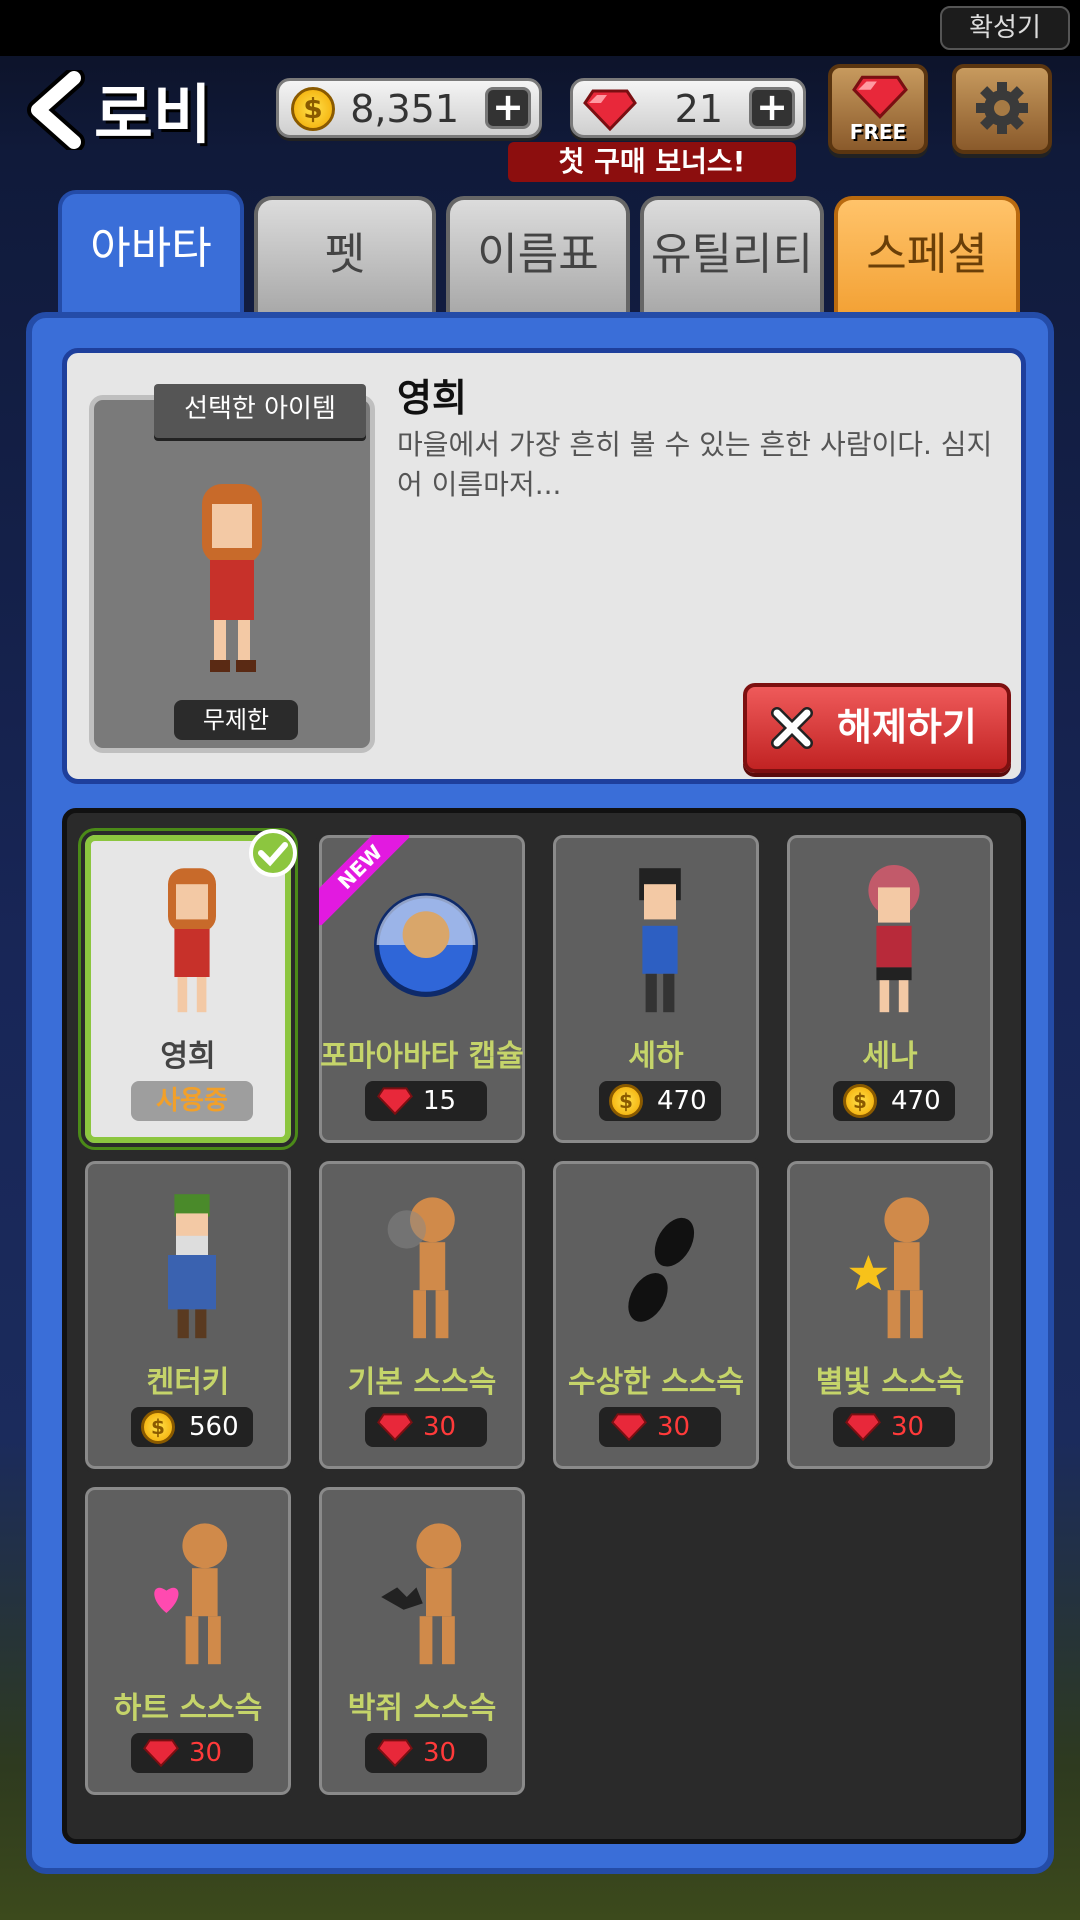  I want to click on item-name: 포마아바타 캡슐, so click(422, 1056).